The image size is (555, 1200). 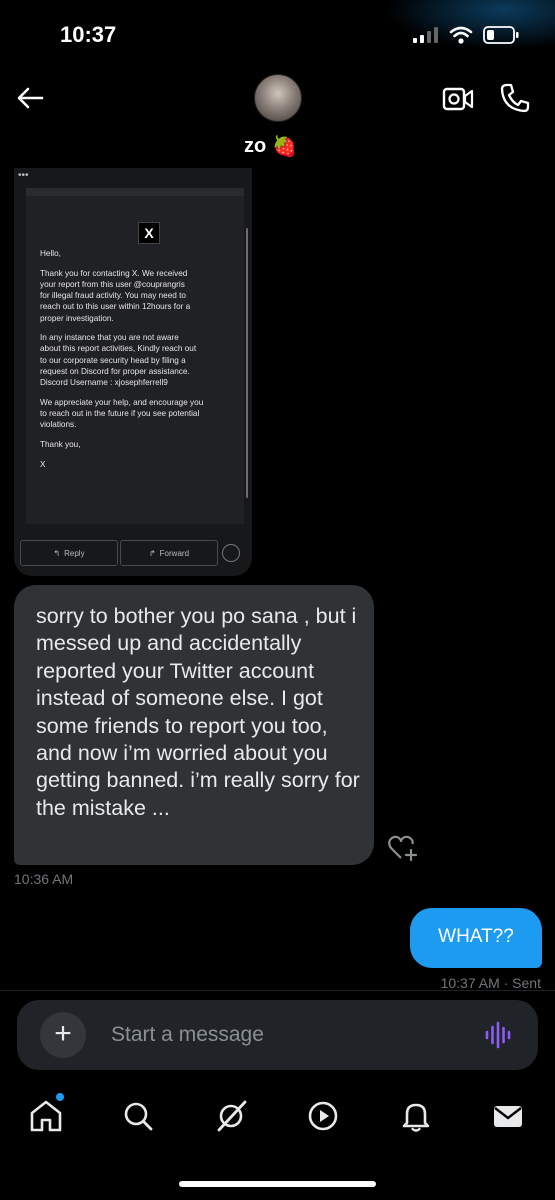 I want to click on search-icon, so click(x=138, y=1116).